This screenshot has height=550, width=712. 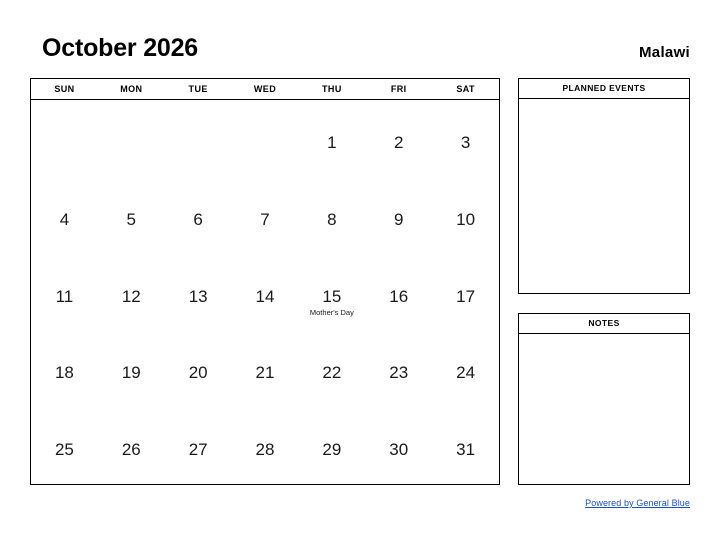 I want to click on day-number: 13, so click(x=198, y=296).